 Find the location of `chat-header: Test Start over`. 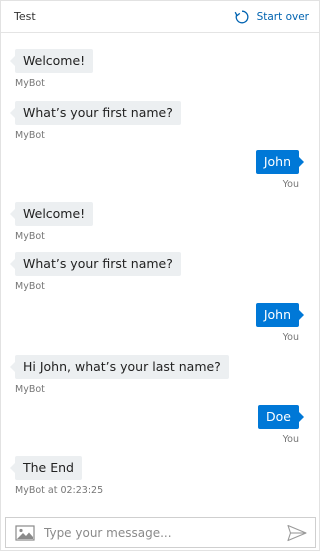

chat-header: Test Start over is located at coordinates (160, 17).